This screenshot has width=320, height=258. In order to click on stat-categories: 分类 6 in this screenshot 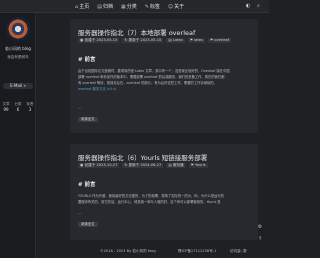, I will do `click(18, 107)`.